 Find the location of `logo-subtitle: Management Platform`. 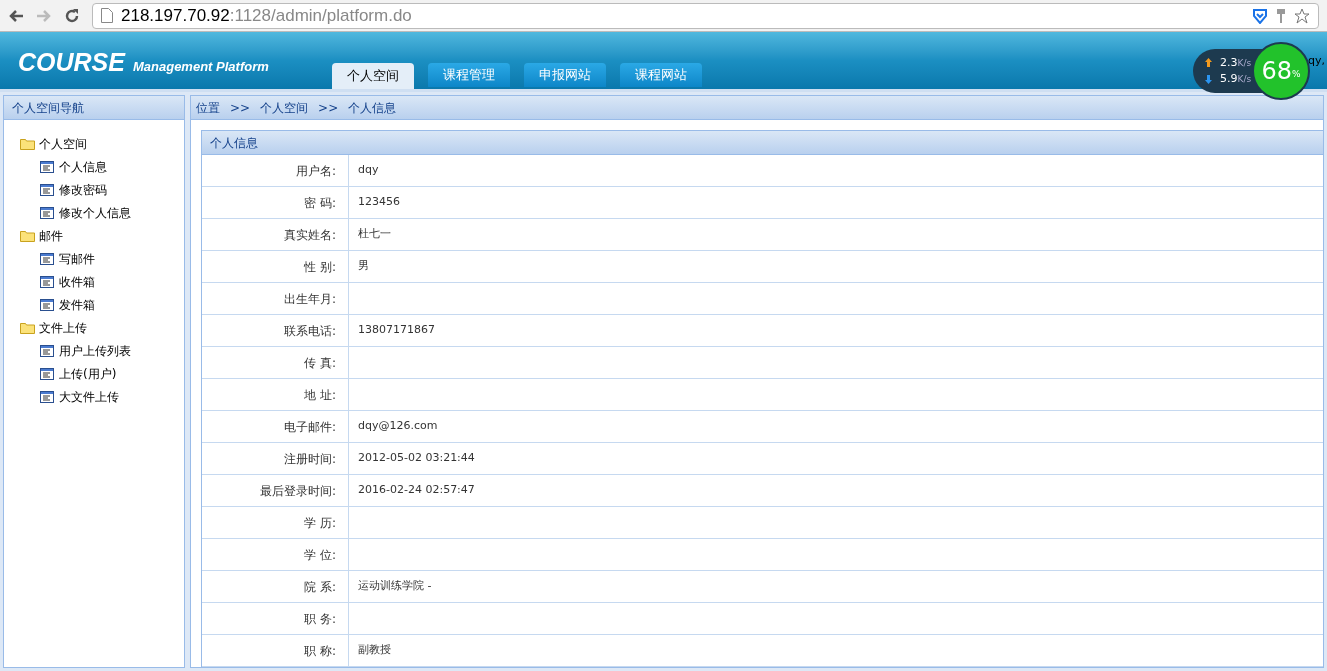

logo-subtitle: Management Platform is located at coordinates (200, 66).